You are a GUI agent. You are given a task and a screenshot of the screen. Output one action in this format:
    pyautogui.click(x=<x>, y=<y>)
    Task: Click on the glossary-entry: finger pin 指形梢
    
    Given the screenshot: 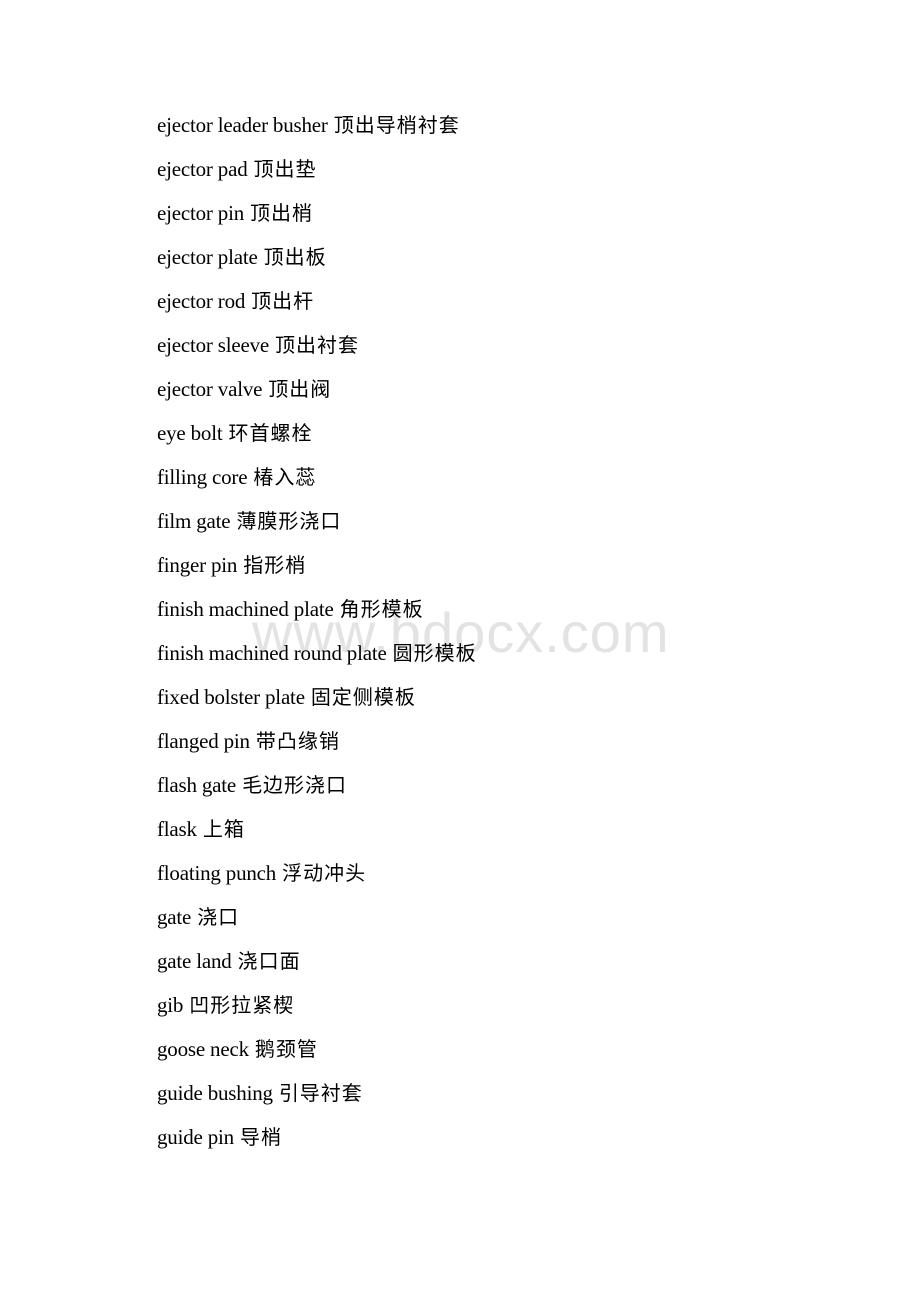 What is the action you would take?
    pyautogui.click(x=317, y=572)
    